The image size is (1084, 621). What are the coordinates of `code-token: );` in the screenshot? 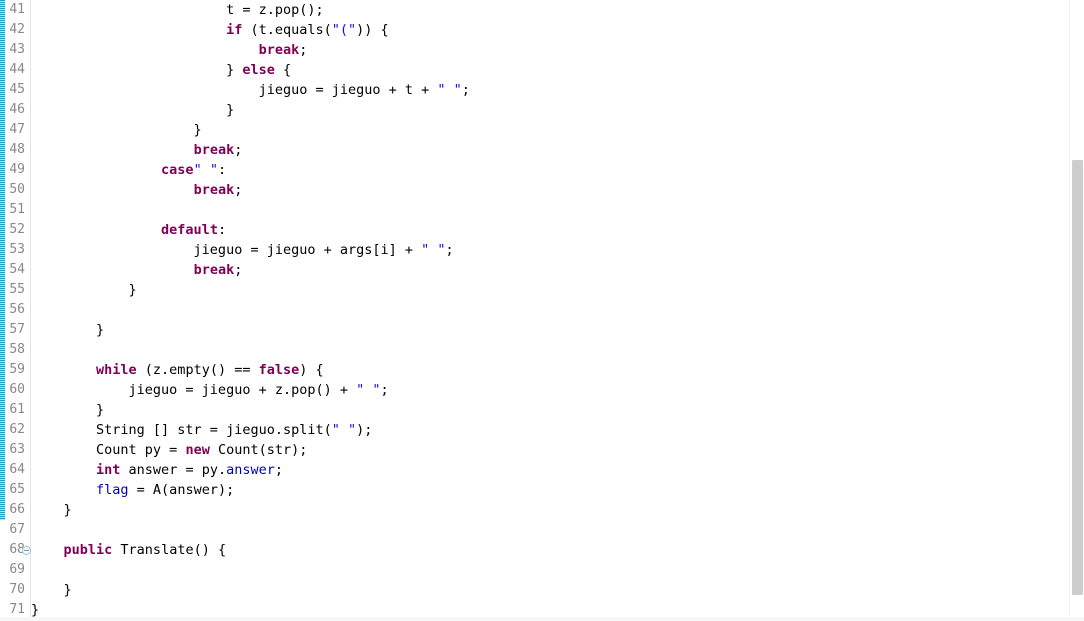 It's located at (364, 430).